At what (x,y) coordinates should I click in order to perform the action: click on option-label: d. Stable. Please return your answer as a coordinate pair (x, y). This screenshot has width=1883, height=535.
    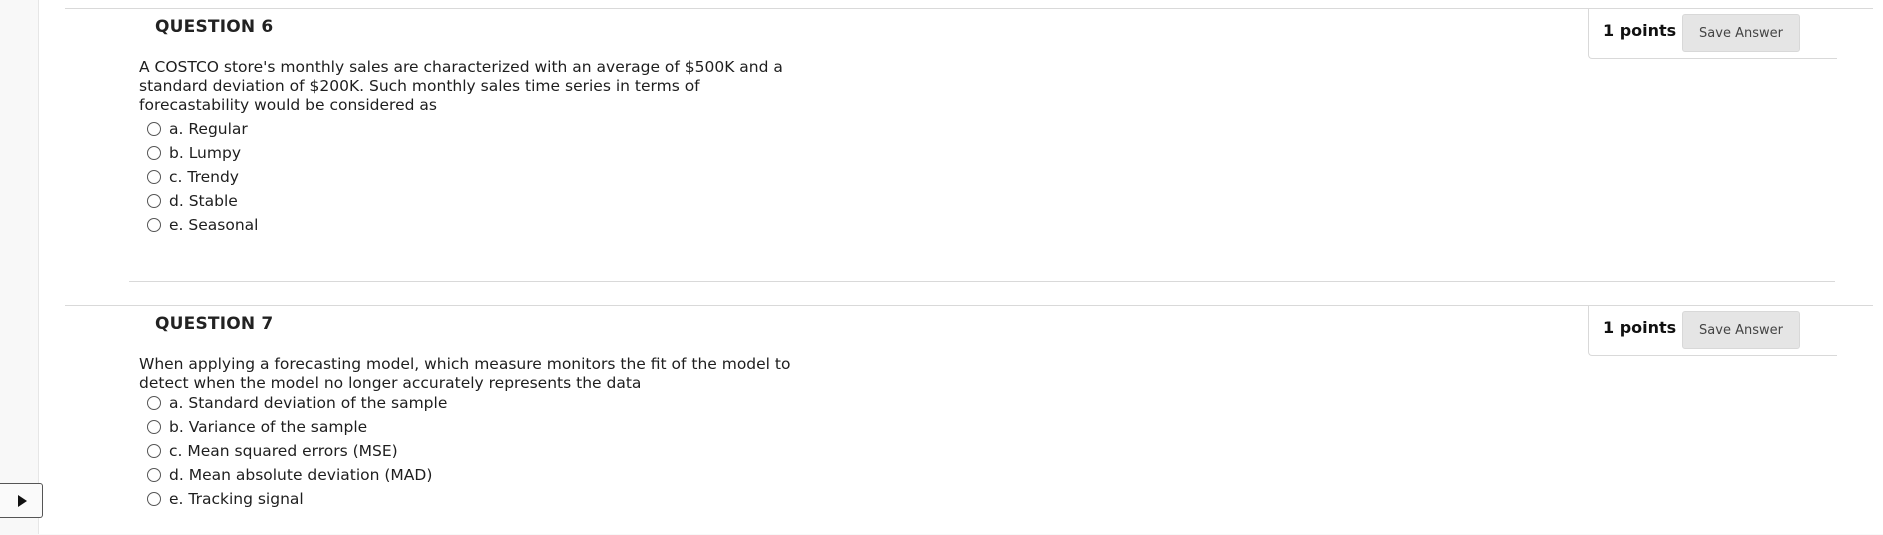
    Looking at the image, I should click on (203, 201).